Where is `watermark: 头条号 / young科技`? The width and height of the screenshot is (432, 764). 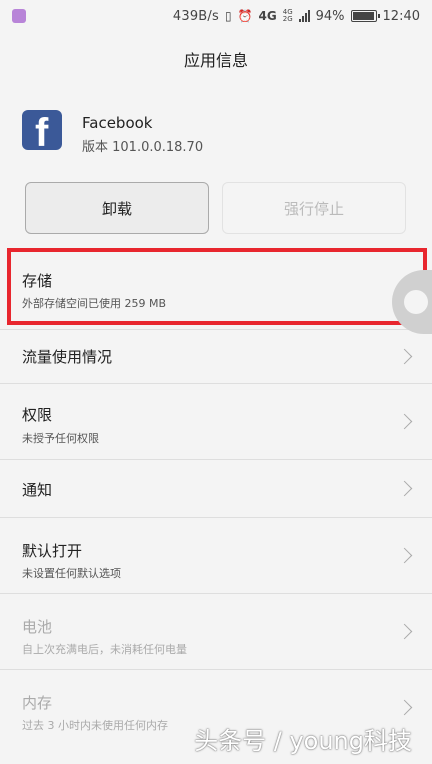
watermark: 头条号 / young科技 is located at coordinates (303, 741).